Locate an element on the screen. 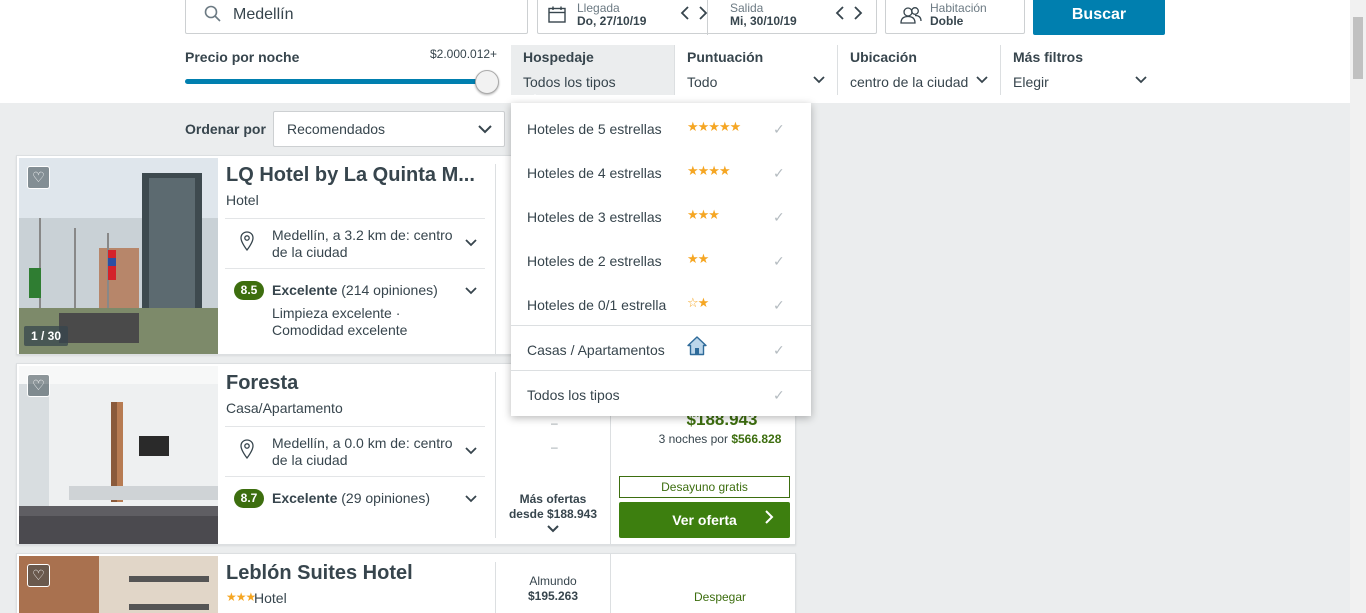  partner-name: Despegar is located at coordinates (713, 597).